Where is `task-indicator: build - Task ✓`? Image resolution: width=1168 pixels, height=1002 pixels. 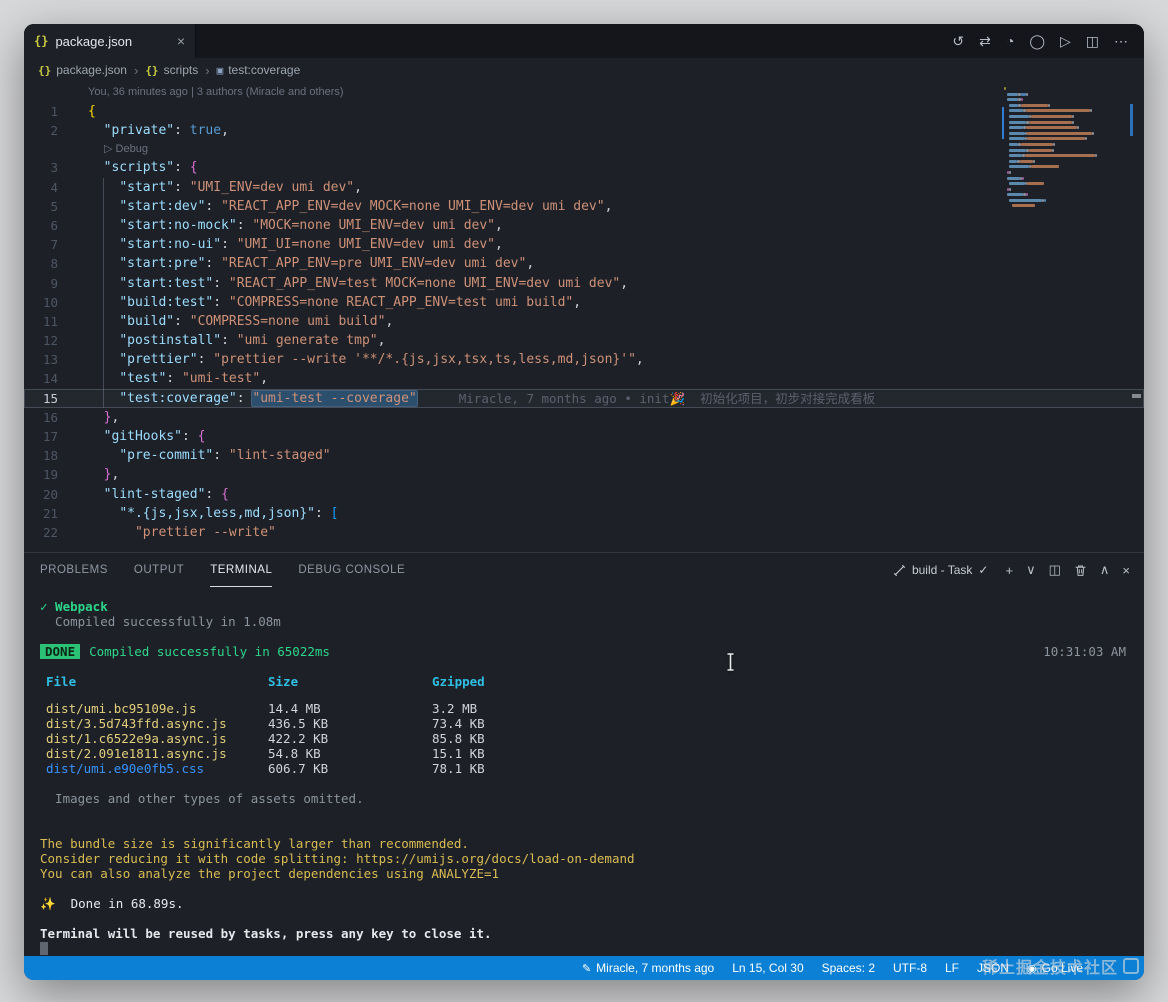 task-indicator: build - Task ✓ is located at coordinates (940, 570).